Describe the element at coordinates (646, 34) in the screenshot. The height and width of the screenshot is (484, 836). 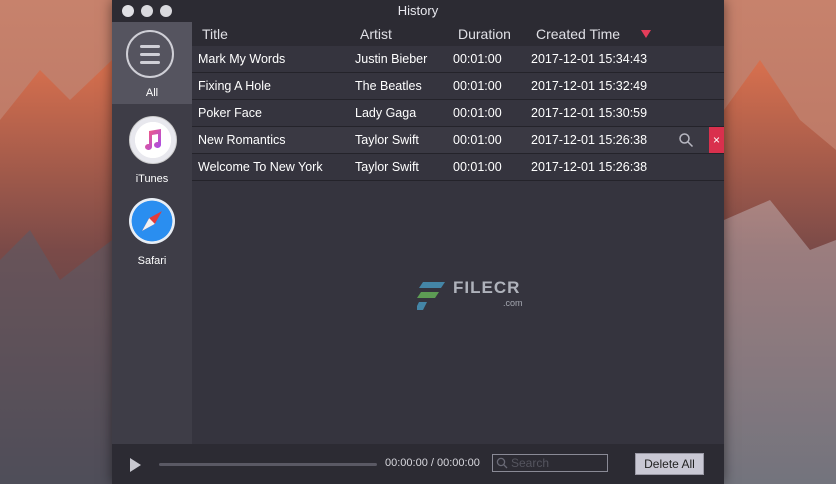
I see `sort-descending-icon` at that location.